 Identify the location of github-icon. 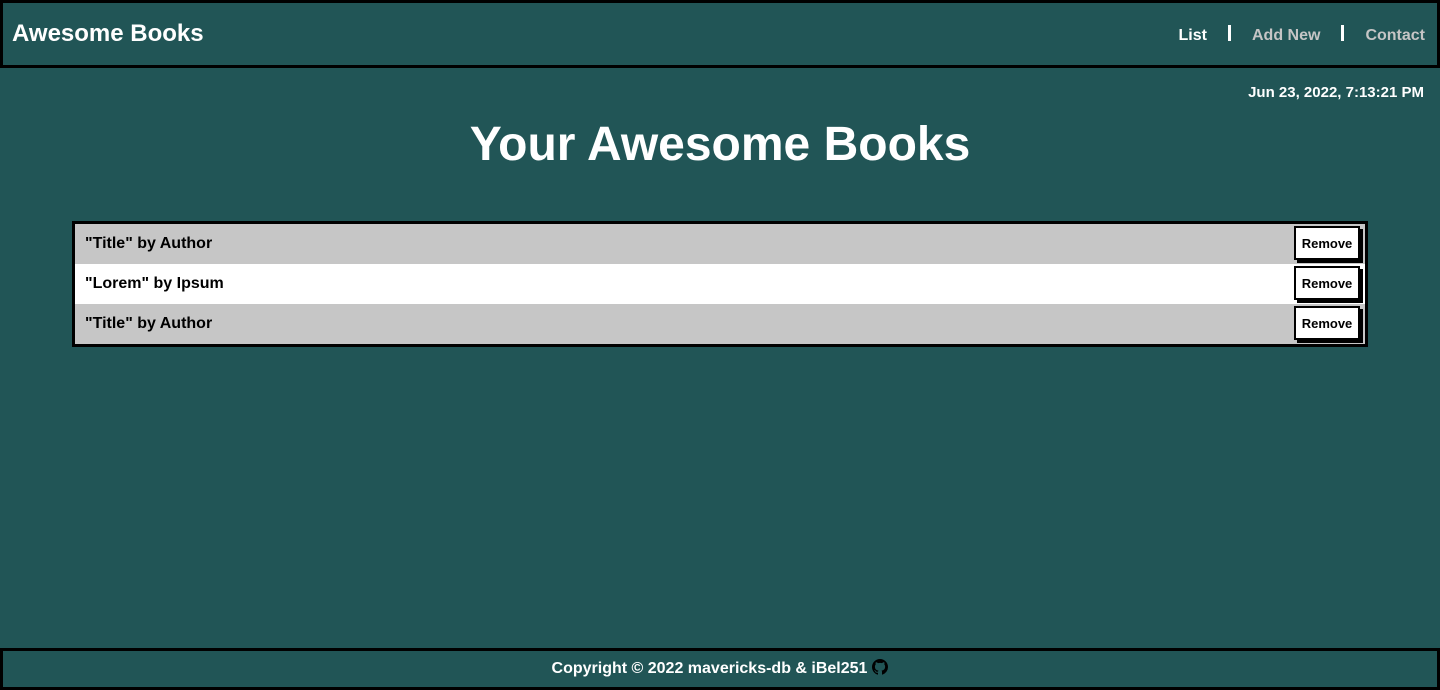
(880, 667).